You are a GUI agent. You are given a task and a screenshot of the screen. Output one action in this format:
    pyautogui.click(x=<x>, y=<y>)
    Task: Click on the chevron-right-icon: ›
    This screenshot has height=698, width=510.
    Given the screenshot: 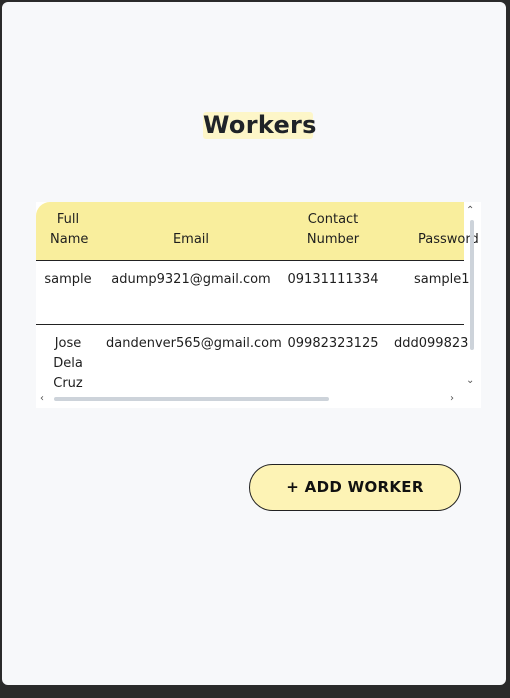 What is the action you would take?
    pyautogui.click(x=452, y=399)
    